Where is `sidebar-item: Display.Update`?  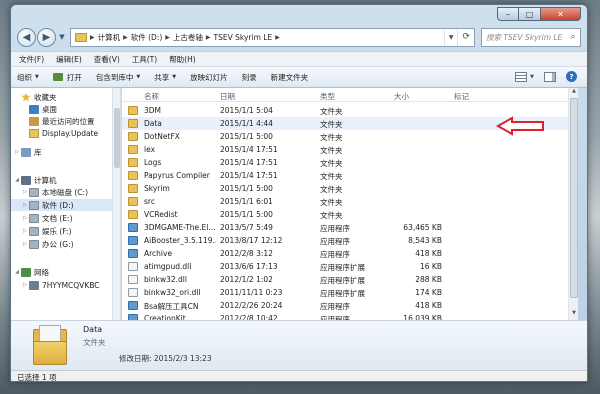
sidebar-item: Display.Update is located at coordinates (61, 133).